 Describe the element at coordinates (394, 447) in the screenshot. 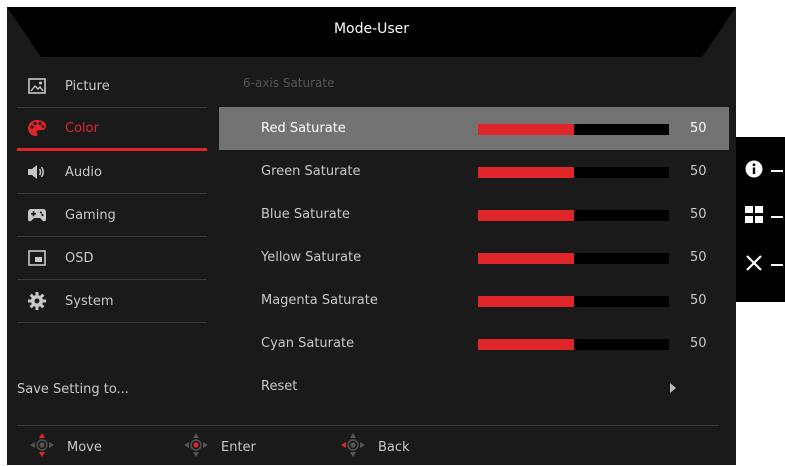

I see `back-label: Back` at that location.